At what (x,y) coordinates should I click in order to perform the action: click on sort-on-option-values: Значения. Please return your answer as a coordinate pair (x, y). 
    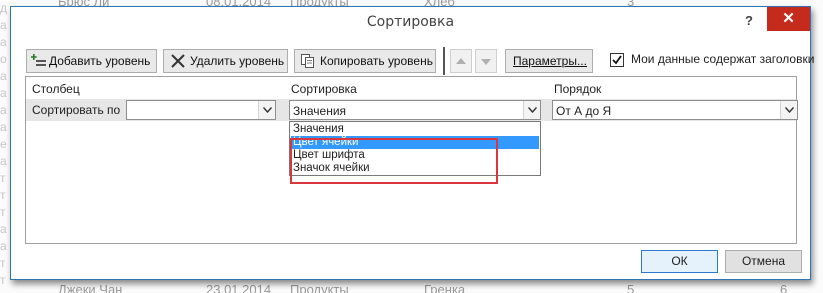
    Looking at the image, I should click on (415, 129).